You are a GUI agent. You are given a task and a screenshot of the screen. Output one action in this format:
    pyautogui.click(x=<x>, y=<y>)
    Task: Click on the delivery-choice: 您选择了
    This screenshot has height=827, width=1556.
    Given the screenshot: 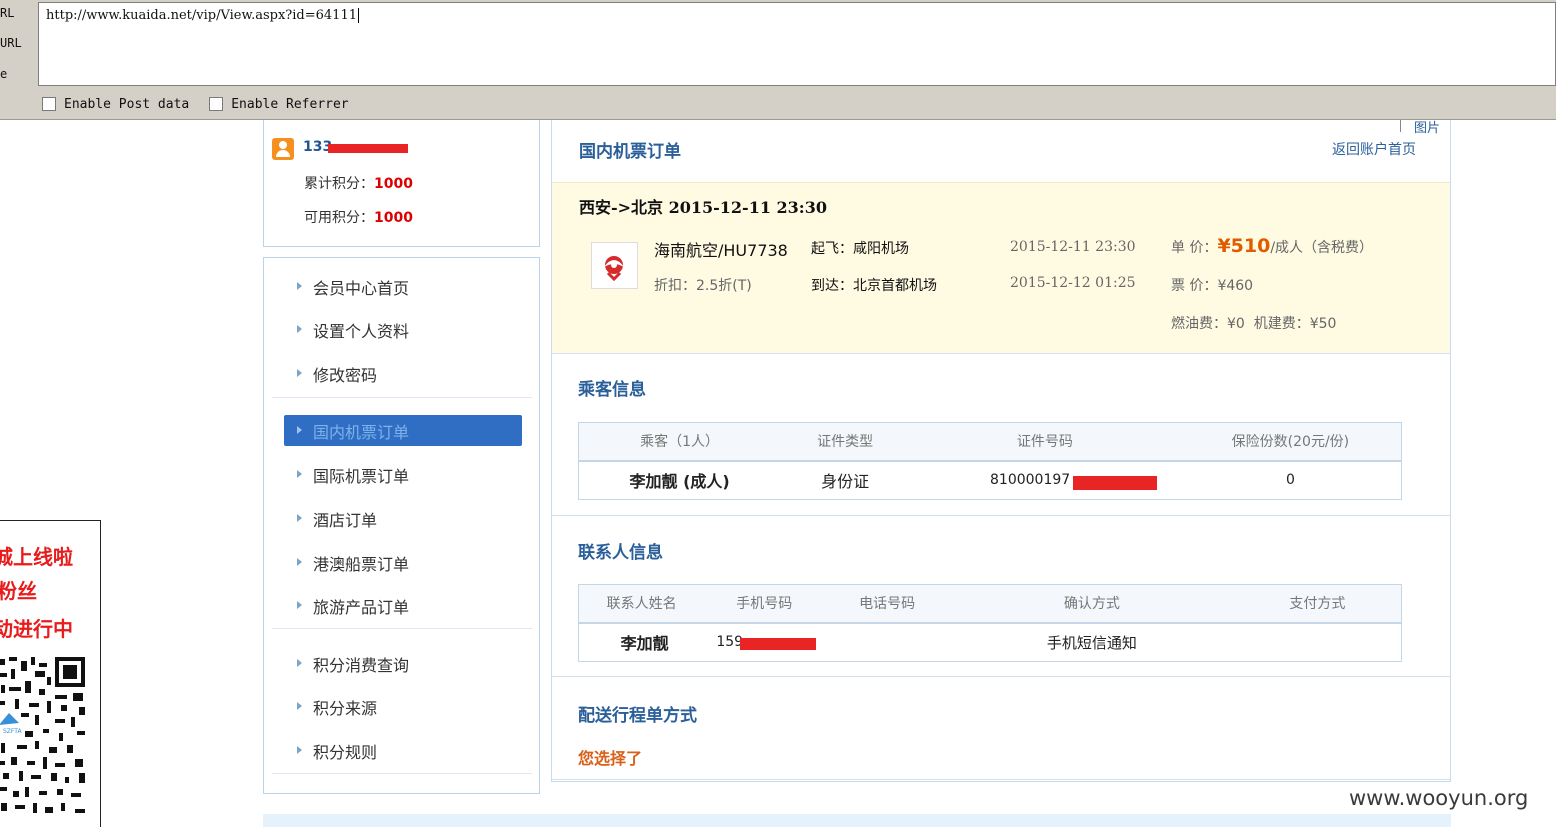 What is the action you would take?
    pyautogui.click(x=610, y=758)
    